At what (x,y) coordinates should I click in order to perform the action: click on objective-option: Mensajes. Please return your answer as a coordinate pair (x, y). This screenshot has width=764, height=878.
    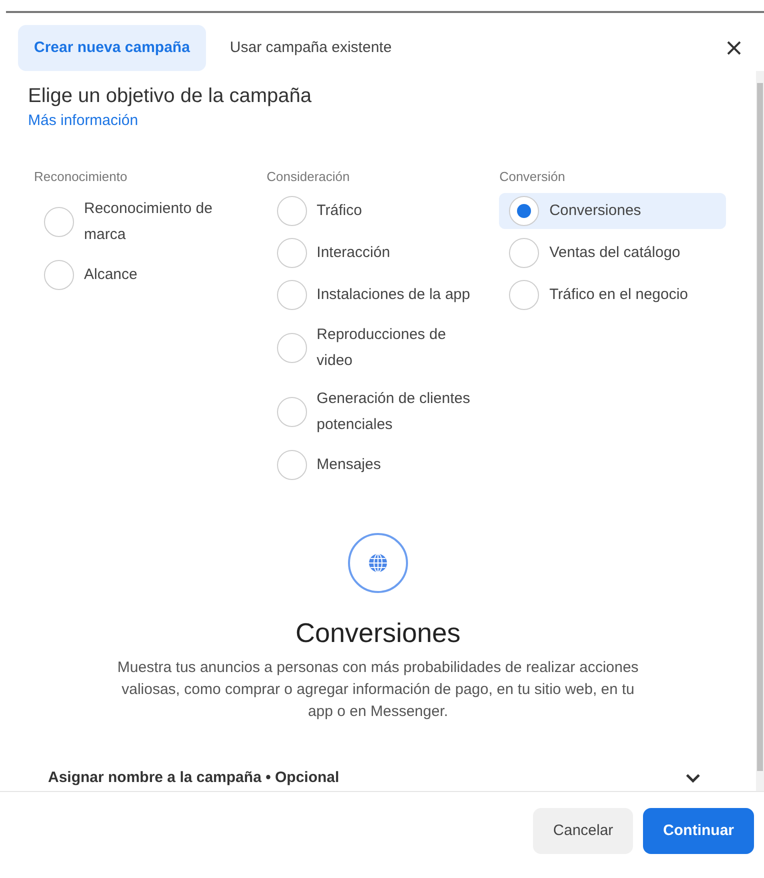
    Looking at the image, I should click on (380, 464).